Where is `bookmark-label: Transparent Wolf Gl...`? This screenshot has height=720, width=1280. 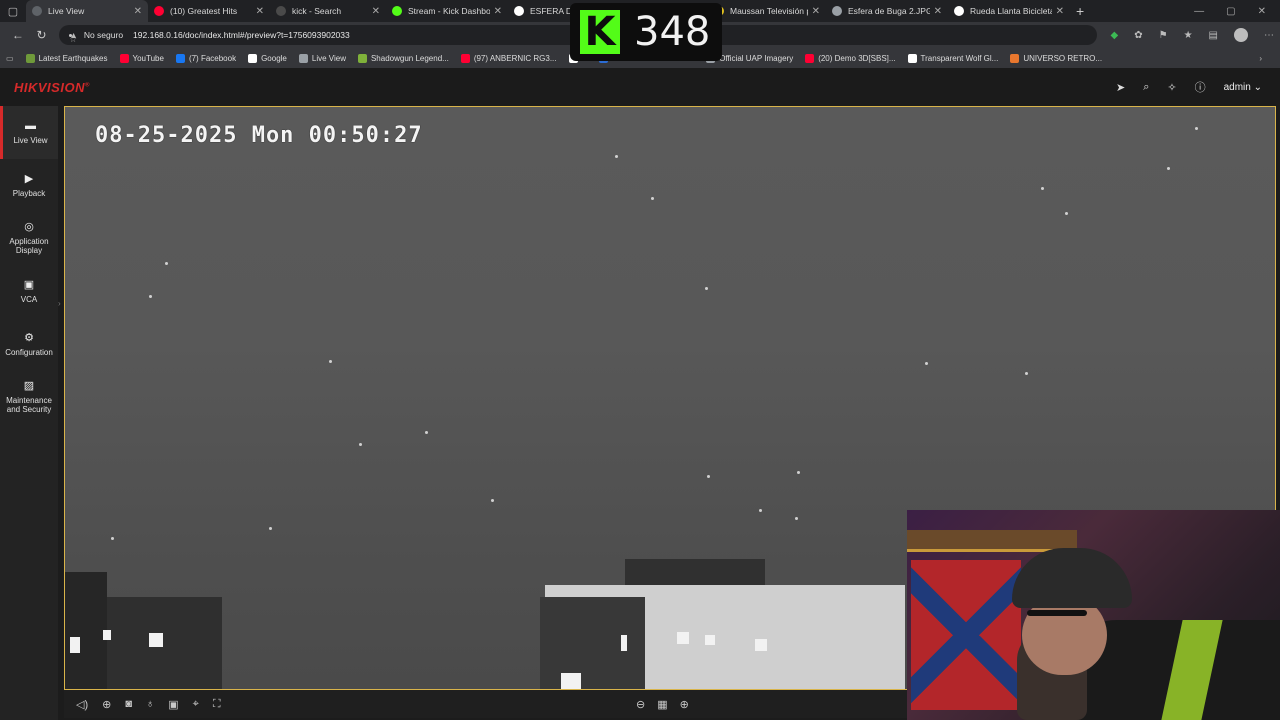
bookmark-label: Transparent Wolf Gl... is located at coordinates (959, 58).